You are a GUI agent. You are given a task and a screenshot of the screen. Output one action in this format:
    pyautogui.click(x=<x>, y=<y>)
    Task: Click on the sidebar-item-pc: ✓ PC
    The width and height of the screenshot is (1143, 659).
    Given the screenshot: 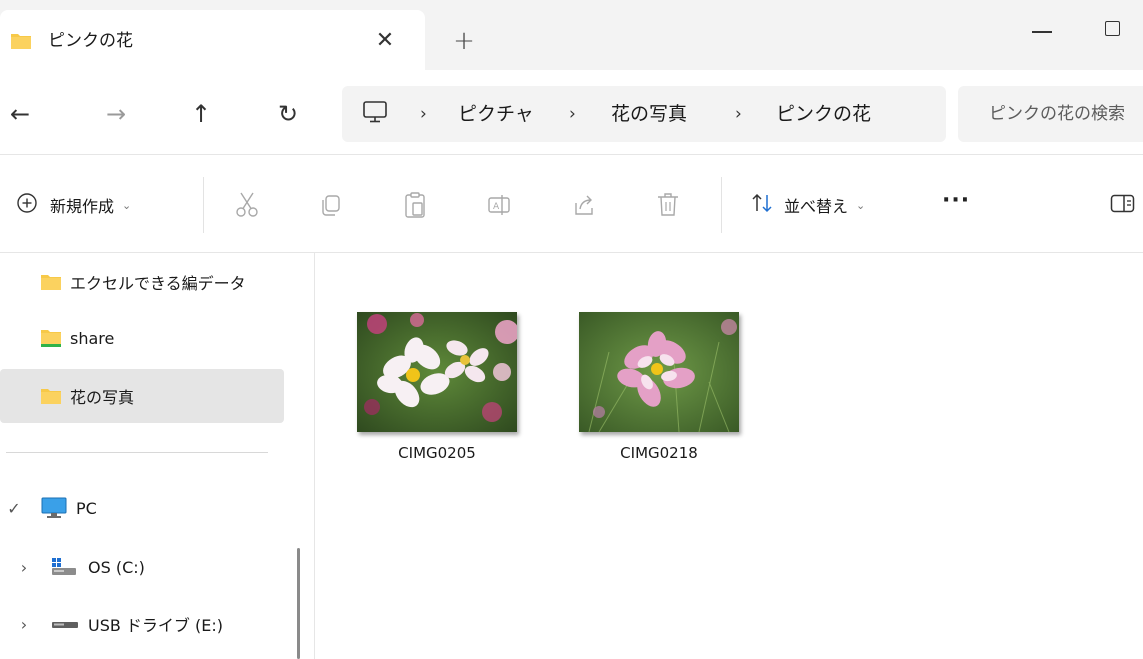 What is the action you would take?
    pyautogui.click(x=142, y=508)
    